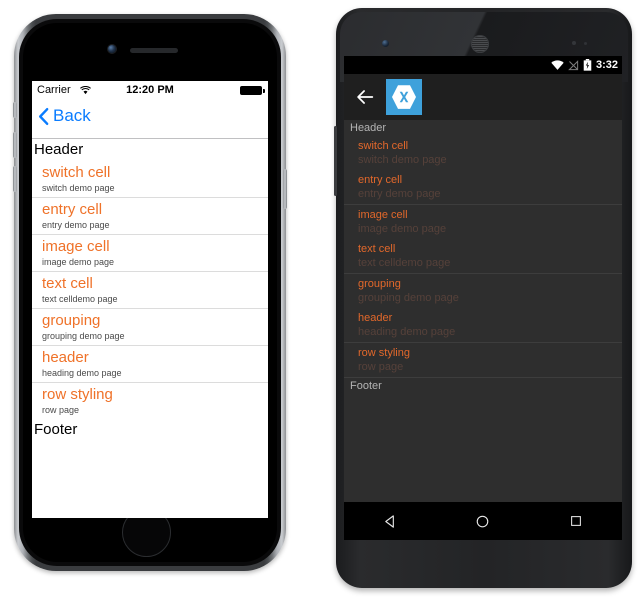  Describe the element at coordinates (15, 179) in the screenshot. I see `iphone-volume-down-button` at that location.